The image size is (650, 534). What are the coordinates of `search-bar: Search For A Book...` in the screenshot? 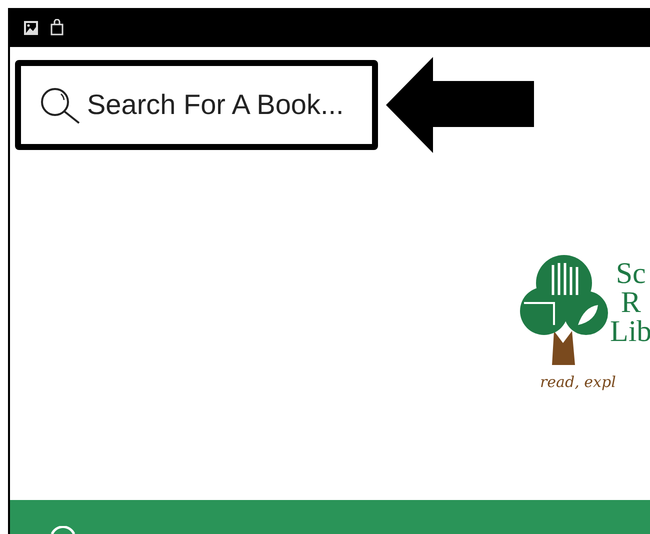 It's located at (196, 105).